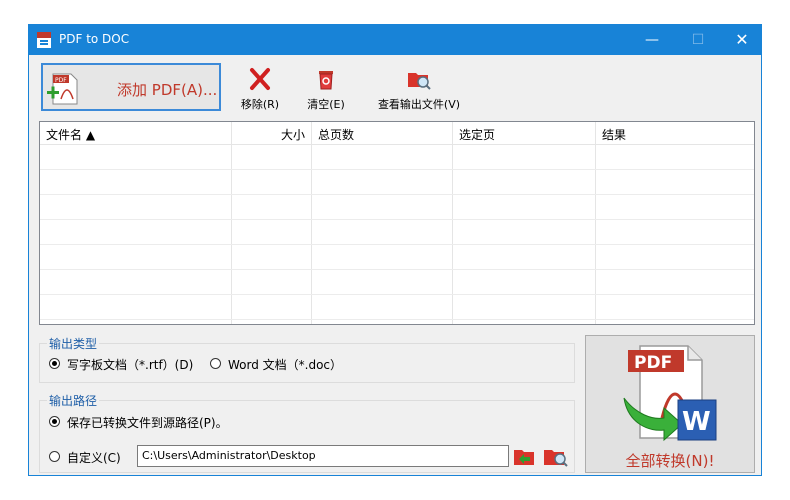 Image resolution: width=790 pixels, height=500 pixels. Describe the element at coordinates (70, 134) in the screenshot. I see `column-header-filename: 文件名 ▲` at that location.